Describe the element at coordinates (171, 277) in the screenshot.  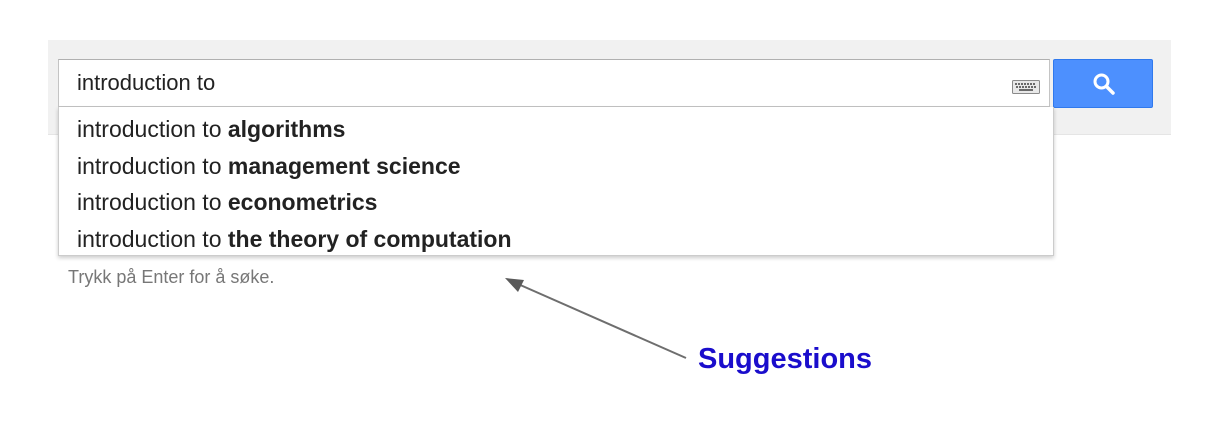
I see `enter-hint: Trykk på Enter for å søke.` at that location.